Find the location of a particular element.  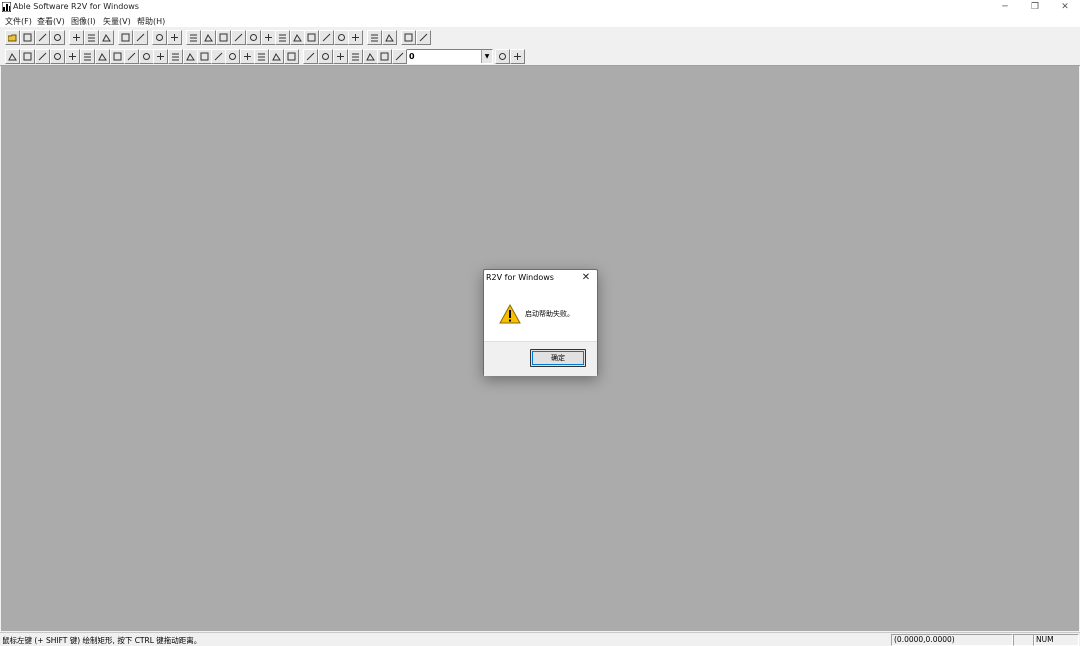

scan-button is located at coordinates (159, 37).